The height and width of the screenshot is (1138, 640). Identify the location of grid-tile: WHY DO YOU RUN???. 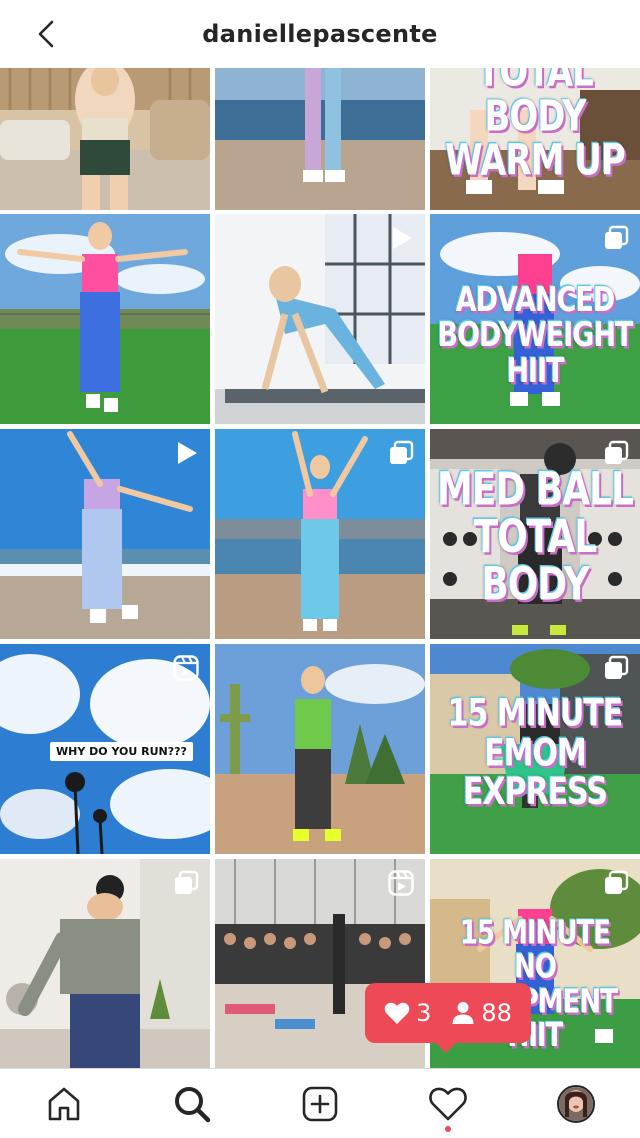
(105, 749).